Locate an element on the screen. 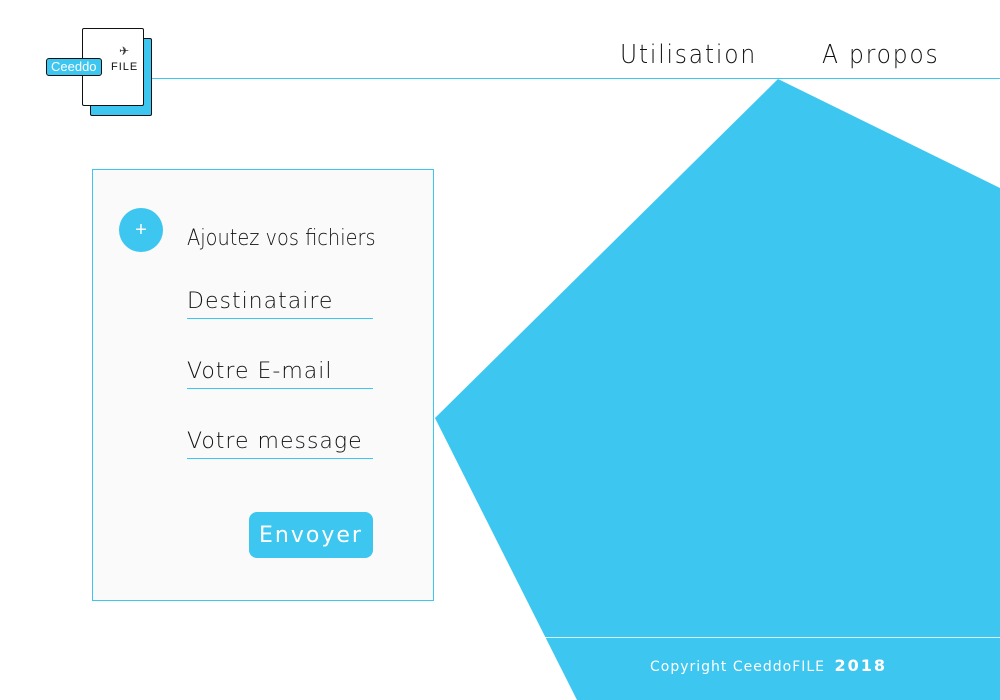  message-input is located at coordinates (280, 441).